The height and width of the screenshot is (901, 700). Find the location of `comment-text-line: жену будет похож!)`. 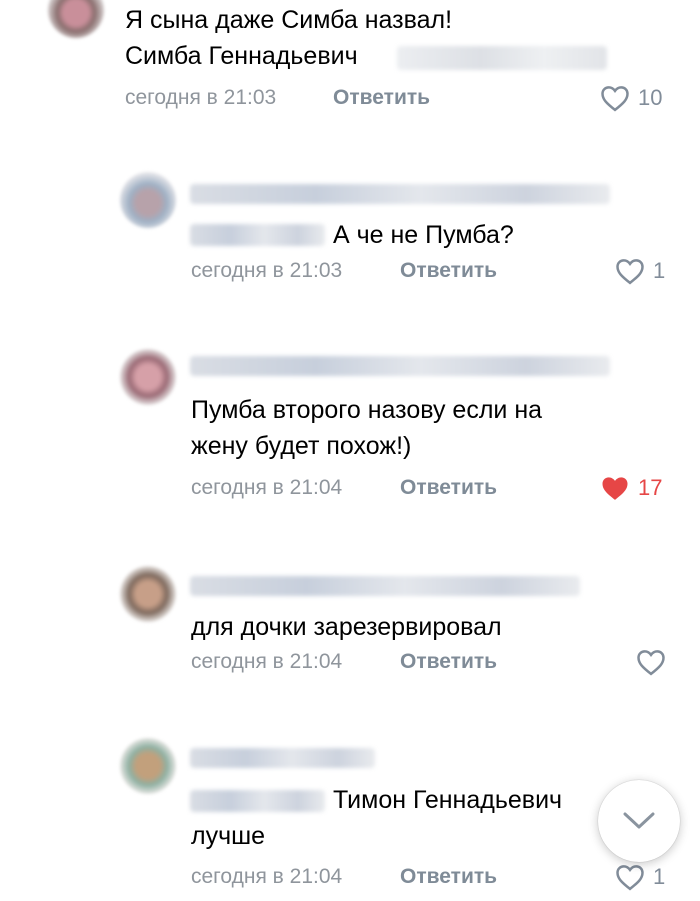

comment-text-line: жену будет похож!) is located at coordinates (301, 446).